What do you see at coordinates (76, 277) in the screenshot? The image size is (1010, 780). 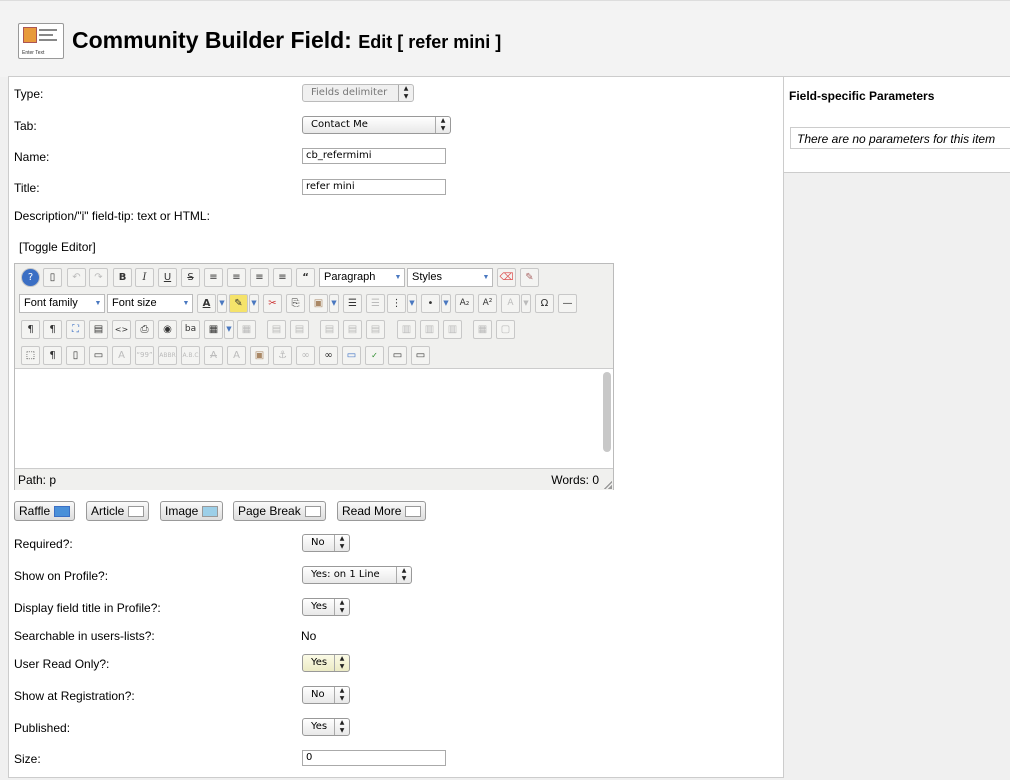 I see `undo-icon: ↶` at bounding box center [76, 277].